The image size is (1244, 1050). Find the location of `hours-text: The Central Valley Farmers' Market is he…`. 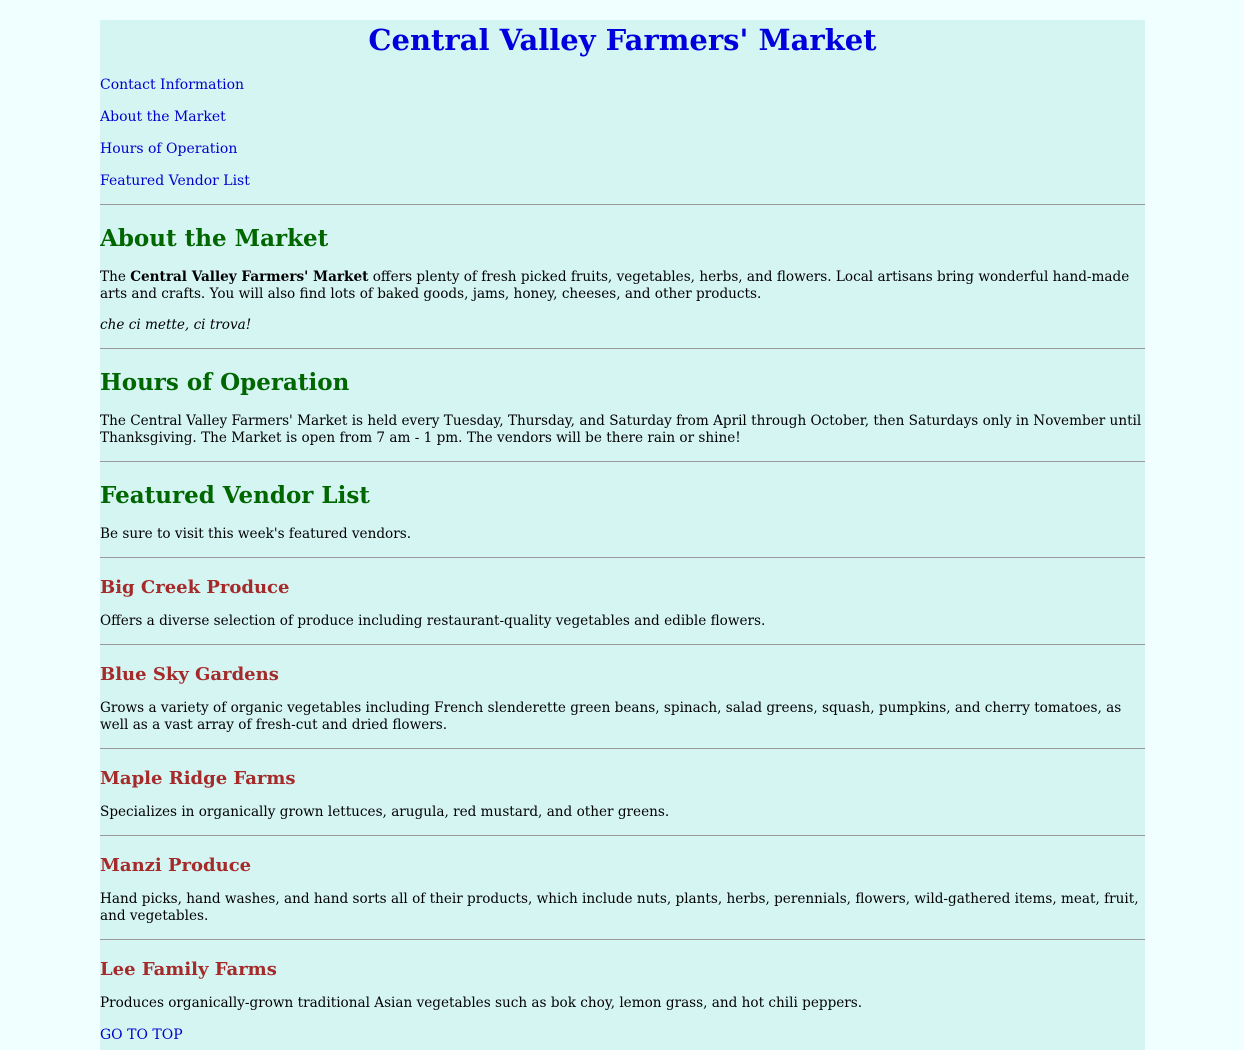

hours-text: The Central Valley Farmers' Market is he… is located at coordinates (621, 429).